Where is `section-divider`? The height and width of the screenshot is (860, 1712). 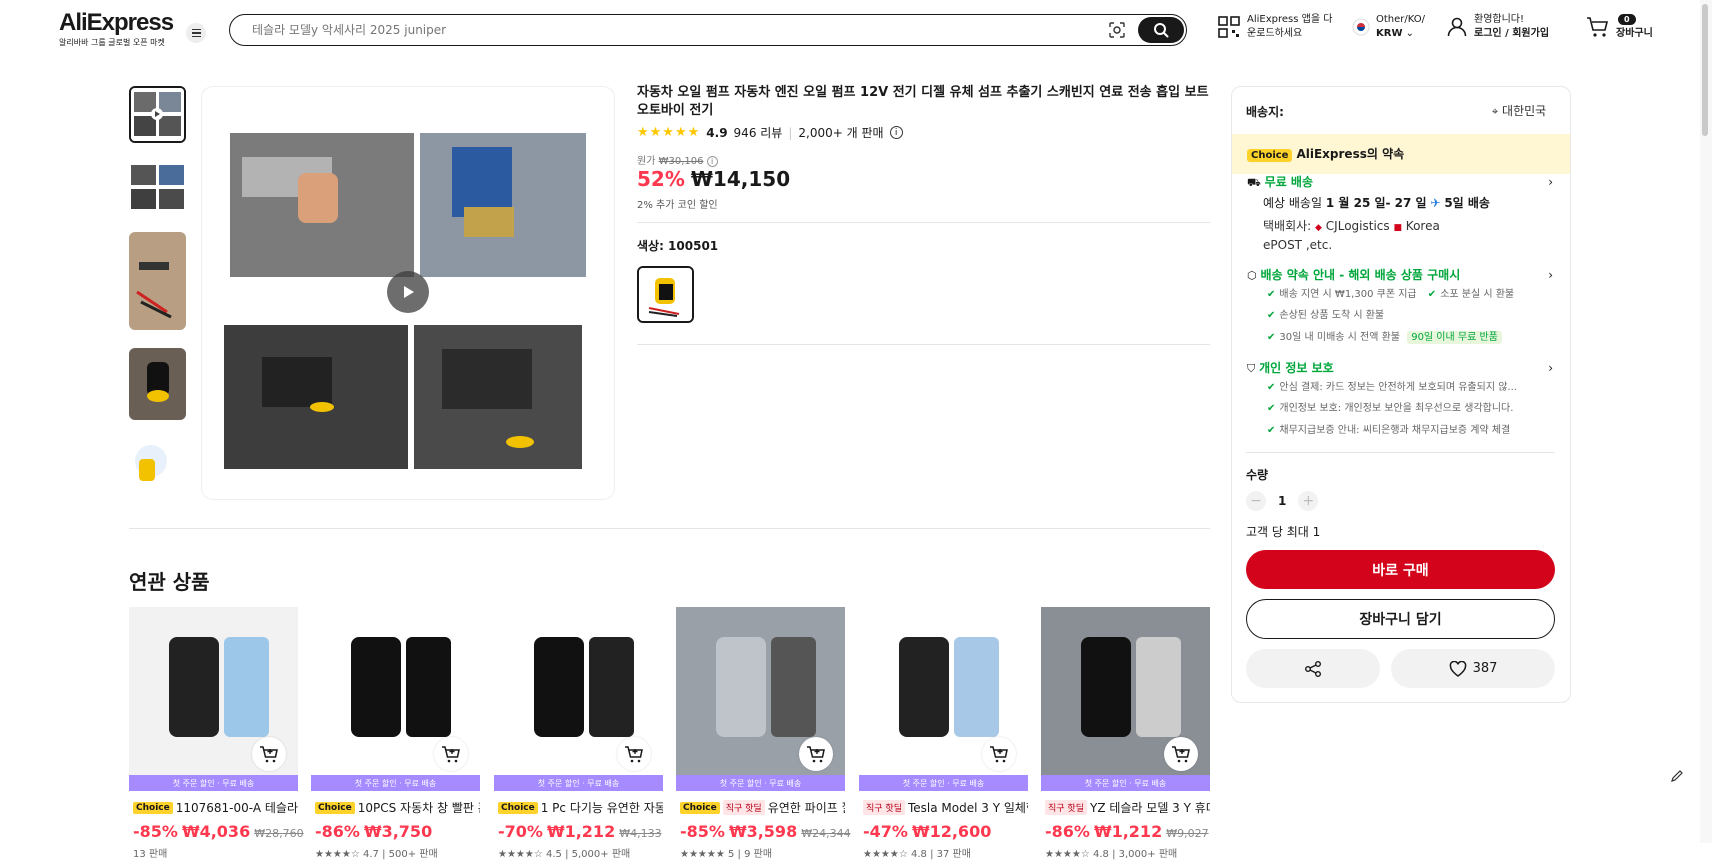 section-divider is located at coordinates (669, 528).